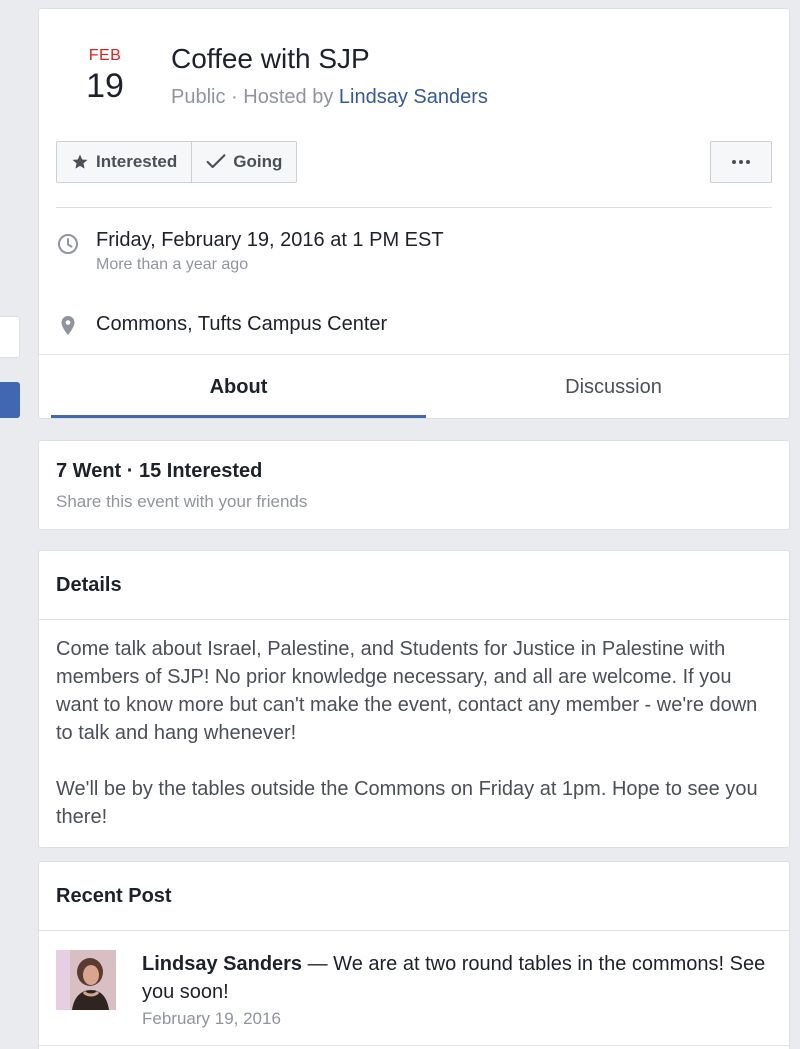  Describe the element at coordinates (216, 161) in the screenshot. I see `checkmark-icon` at that location.